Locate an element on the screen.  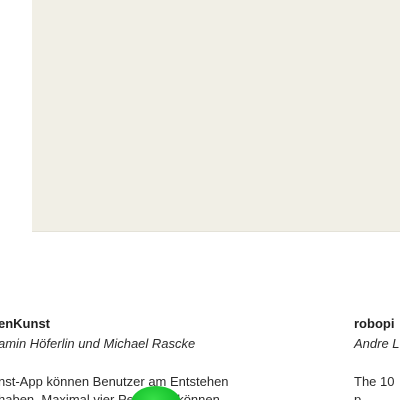
description-line: The 10 is located at coordinates (374, 381).